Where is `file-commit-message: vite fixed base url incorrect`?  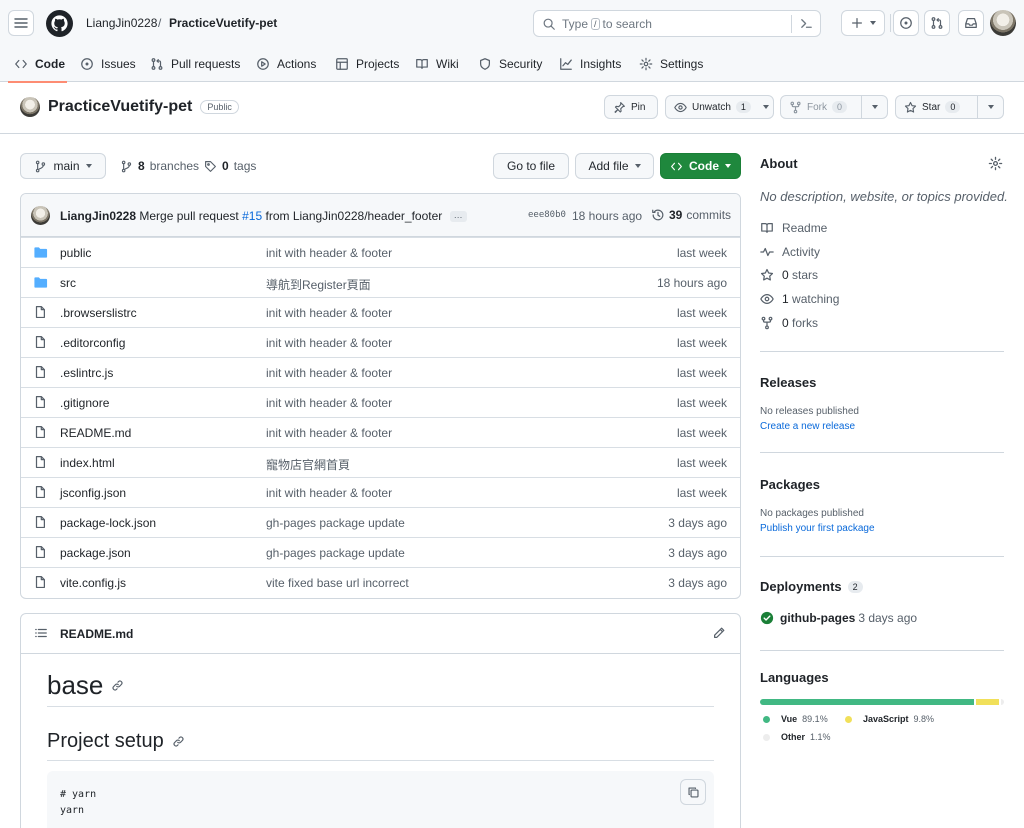
file-commit-message: vite fixed base url incorrect is located at coordinates (337, 583).